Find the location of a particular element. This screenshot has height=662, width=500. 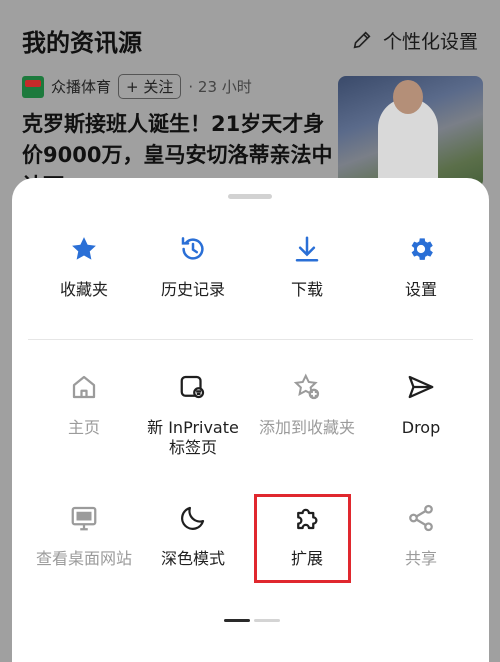

menu-item-favorites: 收藏夹 is located at coordinates (84, 266).